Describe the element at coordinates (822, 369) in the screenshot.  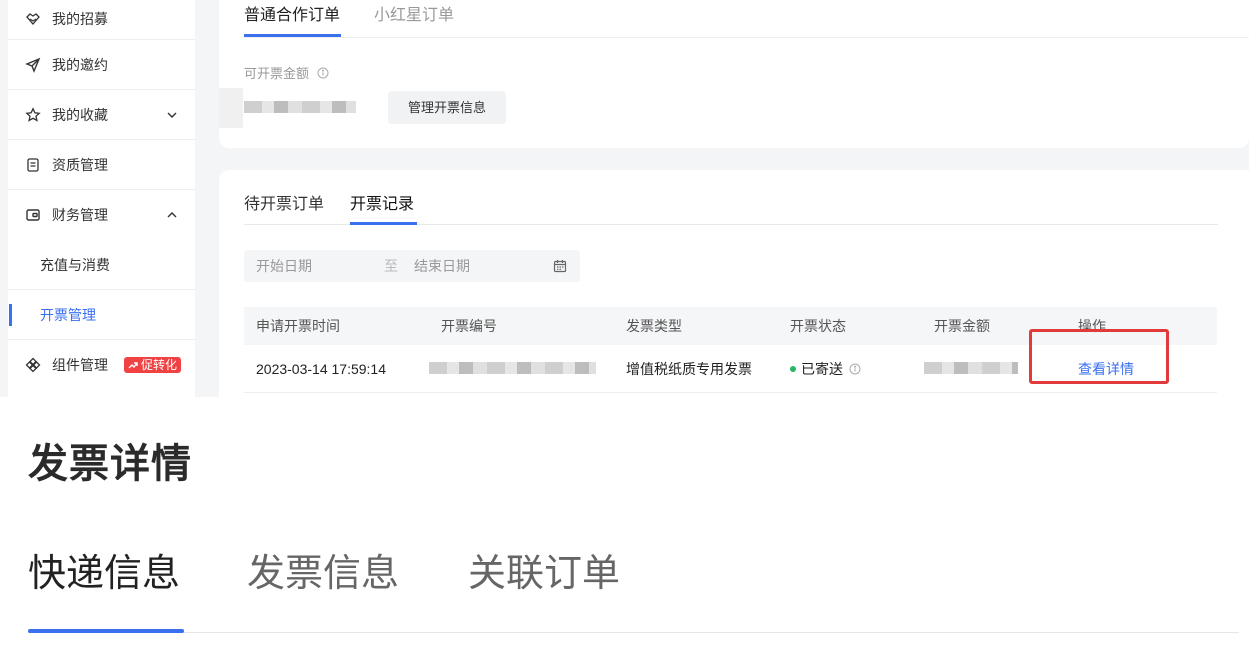
I see `status-text: 已寄送` at that location.